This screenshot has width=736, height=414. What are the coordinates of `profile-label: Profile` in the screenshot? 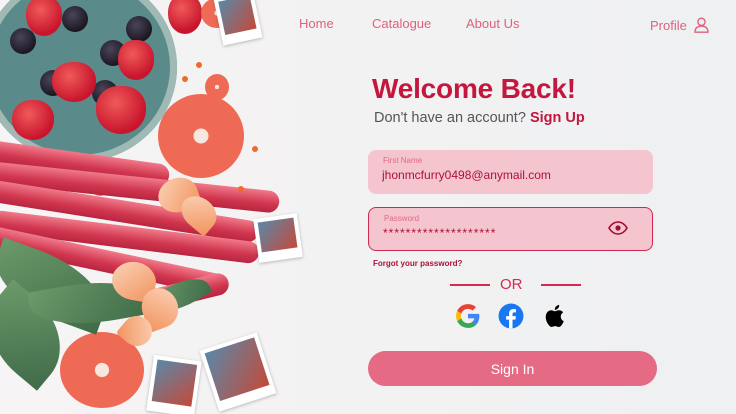 It's located at (668, 25).